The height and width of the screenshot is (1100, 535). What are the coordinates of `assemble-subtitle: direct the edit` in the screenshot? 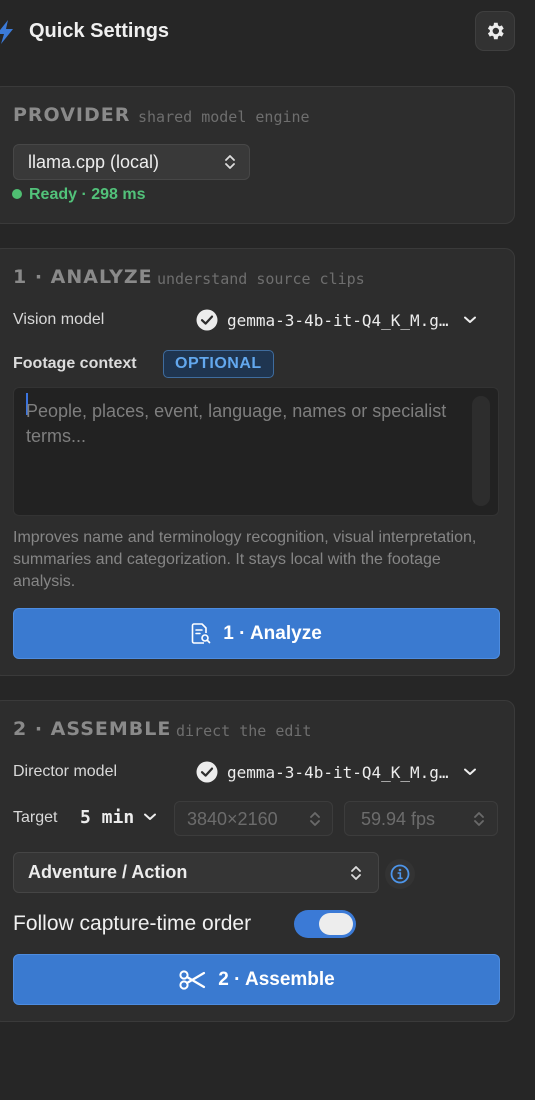 It's located at (244, 731).